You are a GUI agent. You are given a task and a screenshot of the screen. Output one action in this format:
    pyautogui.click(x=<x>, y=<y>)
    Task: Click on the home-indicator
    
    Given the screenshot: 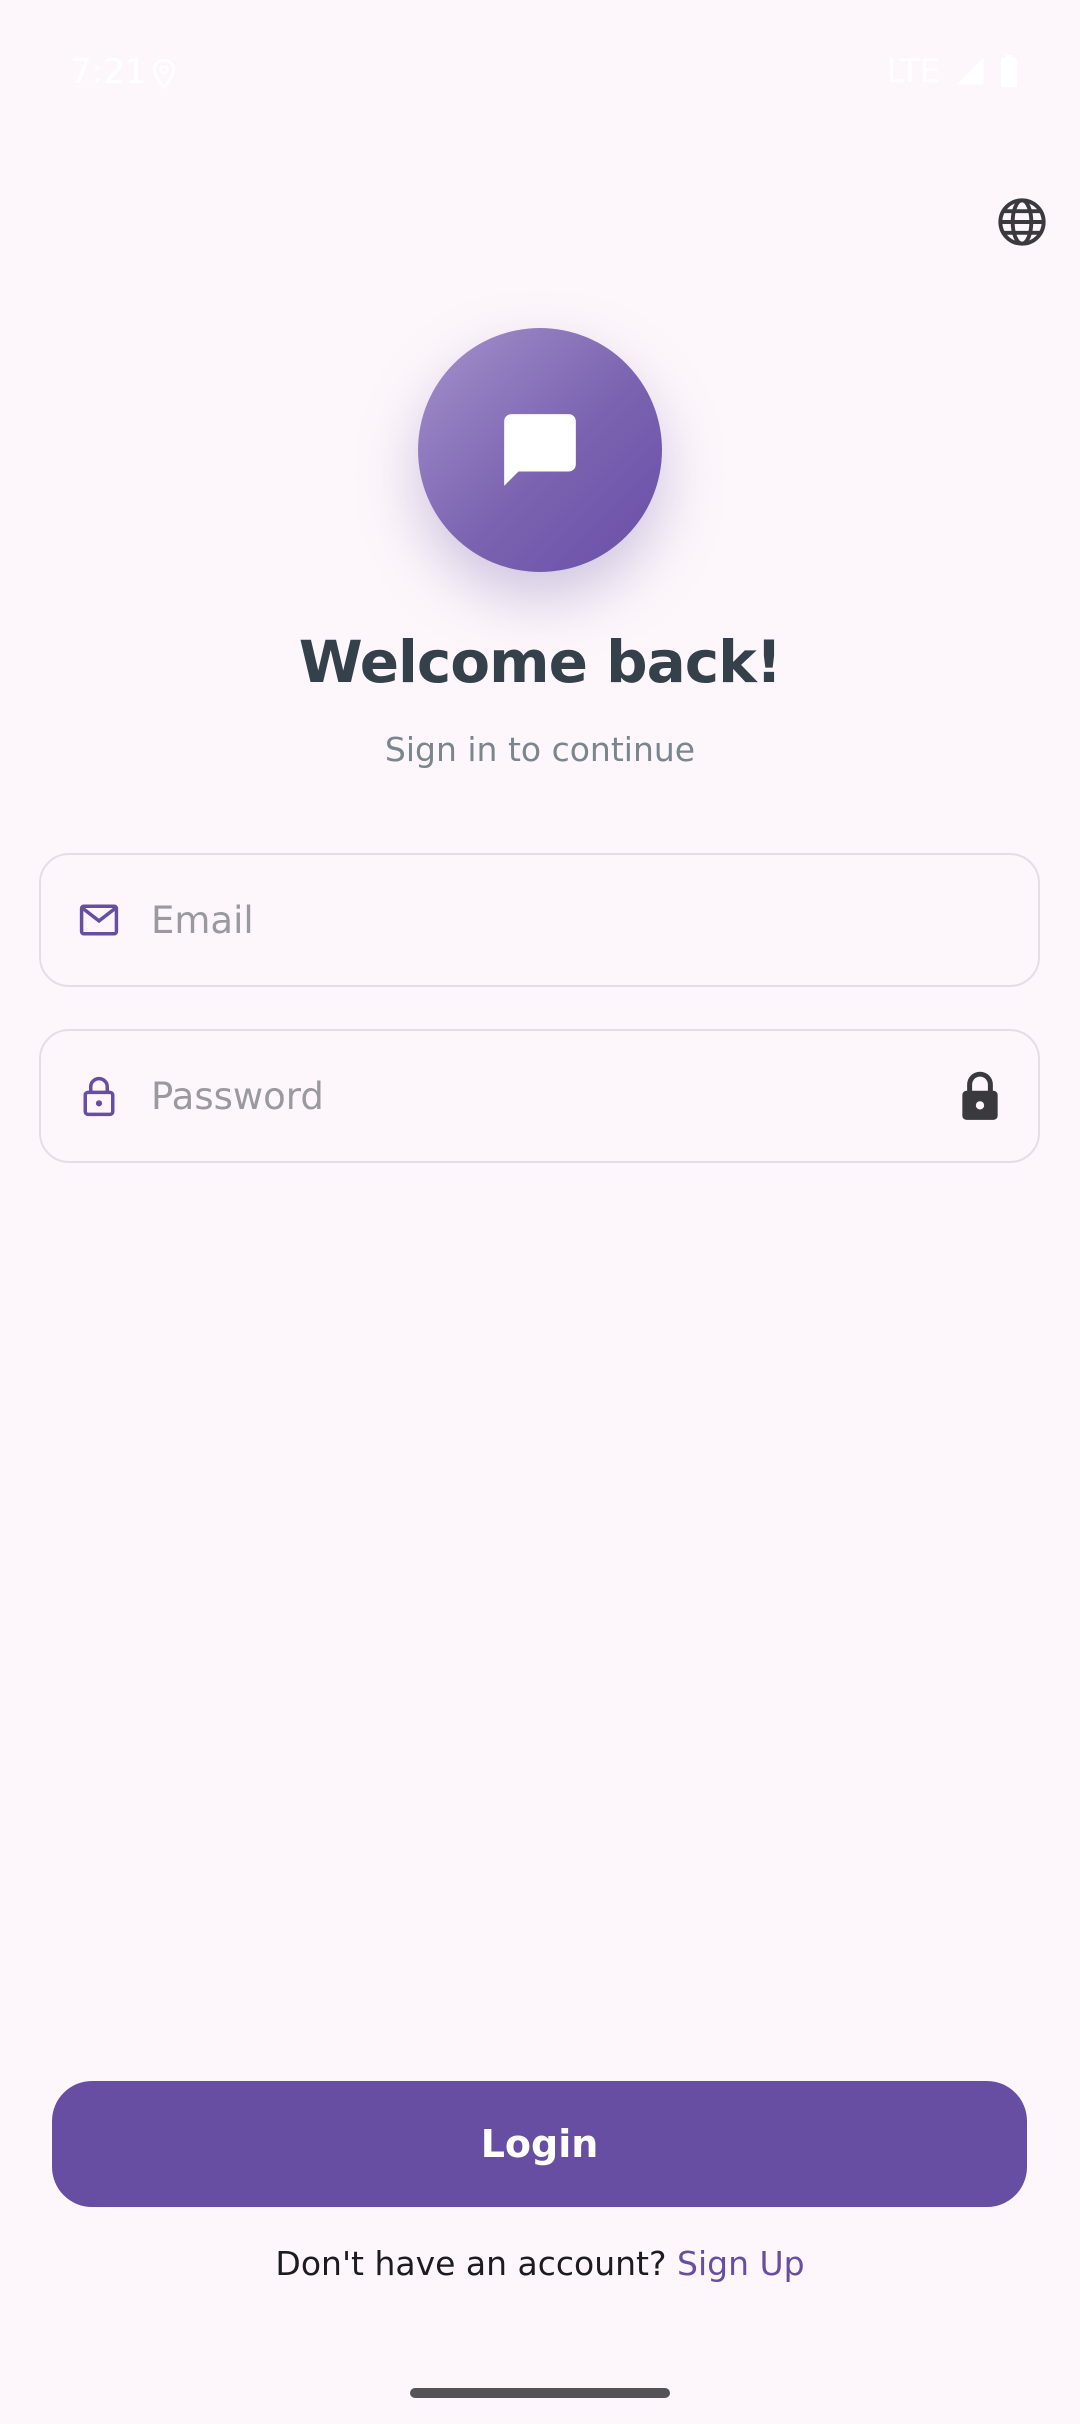 What is the action you would take?
    pyautogui.click(x=540, y=2393)
    